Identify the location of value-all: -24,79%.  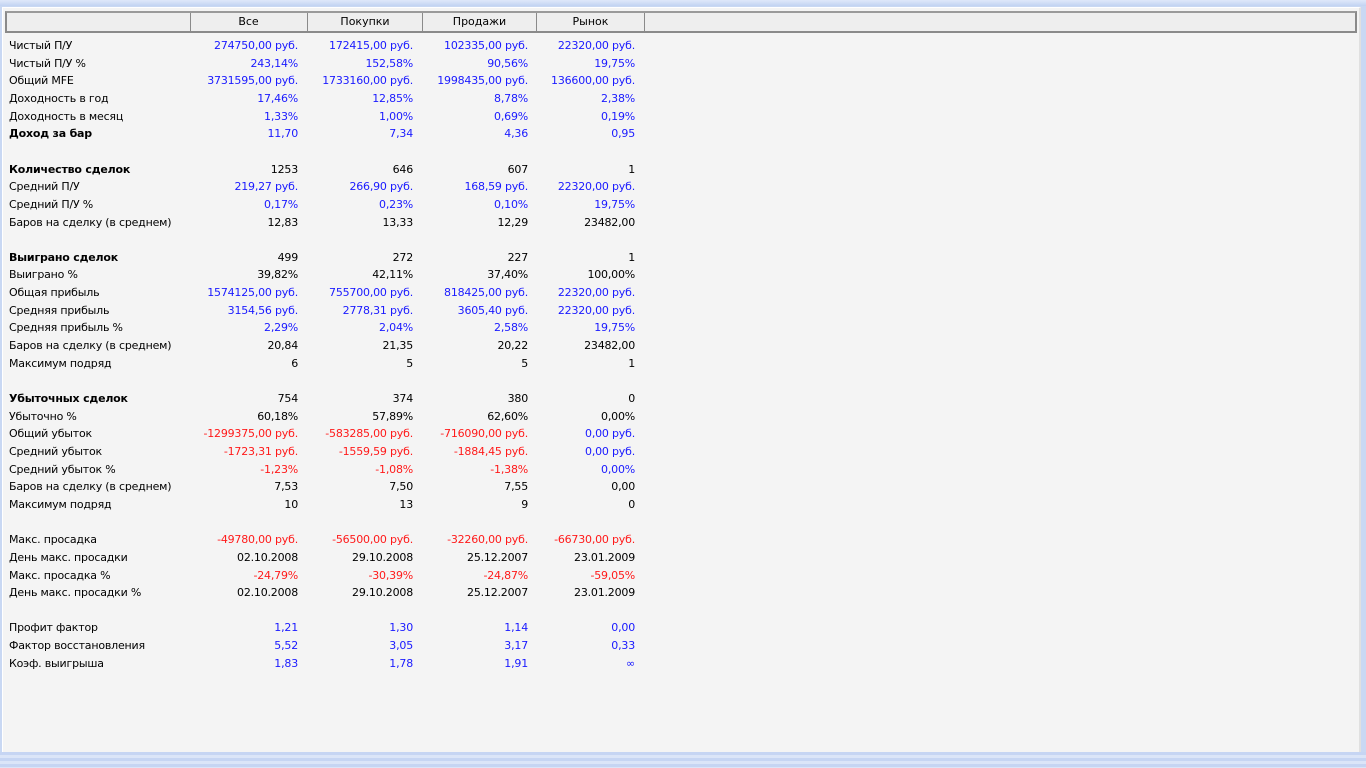
(275, 575).